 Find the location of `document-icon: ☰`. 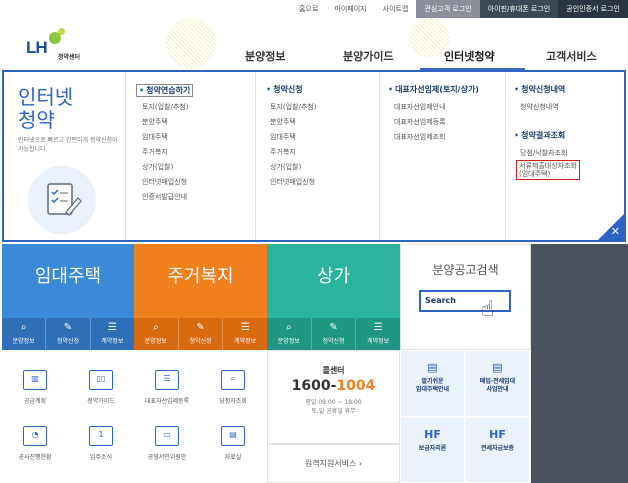

document-icon: ☰ is located at coordinates (167, 380).